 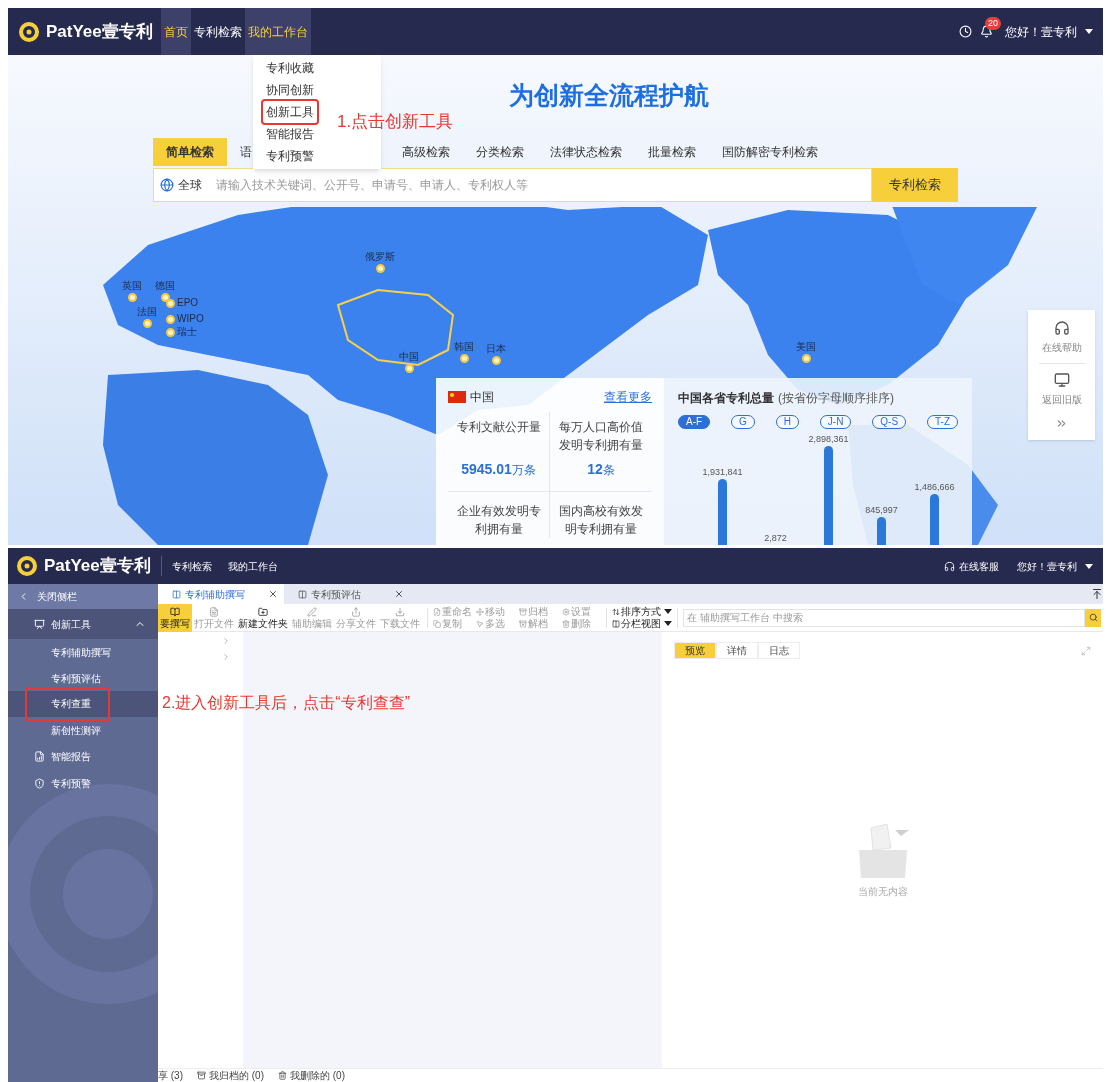 I want to click on bar-value-label: 2,872, so click(x=775, y=538).